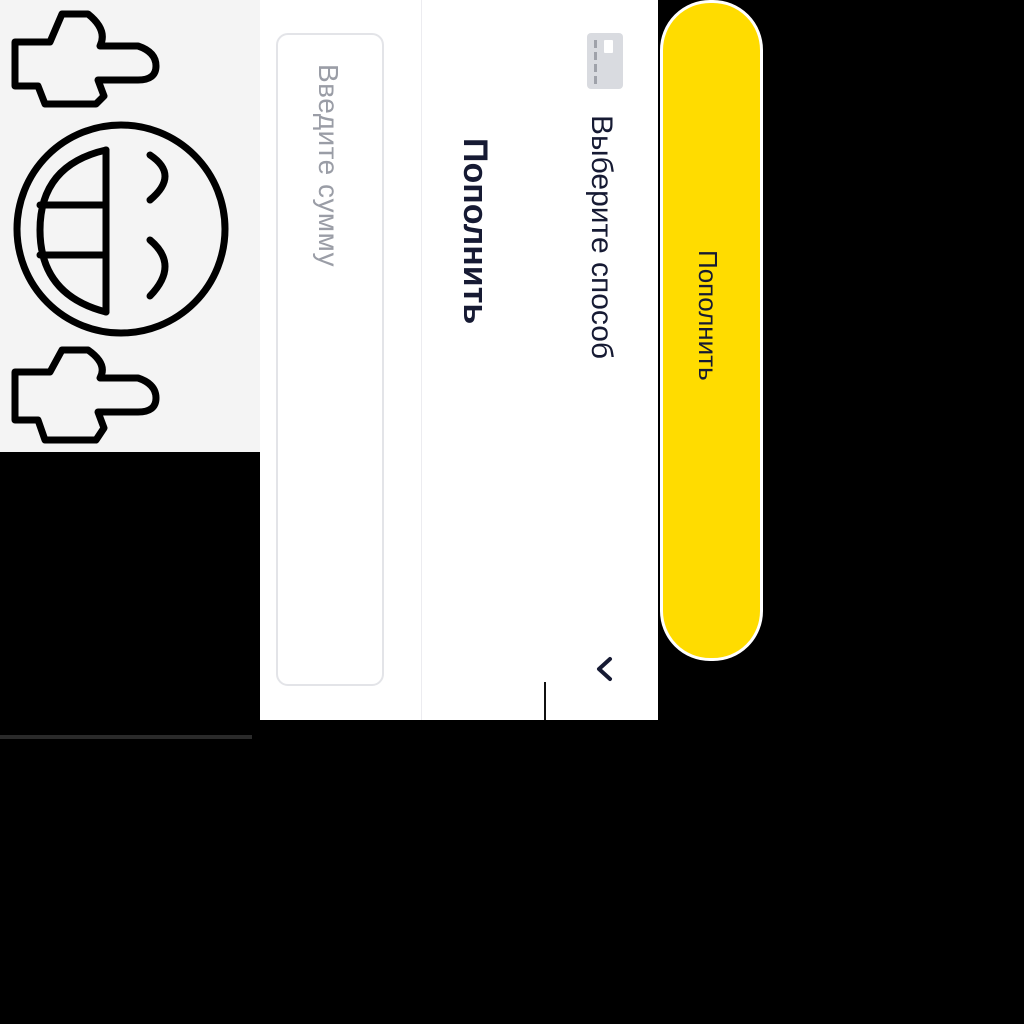 The height and width of the screenshot is (1024, 1024). Describe the element at coordinates (708, 315) in the screenshot. I see `topup-button-label: Пополнить` at that location.